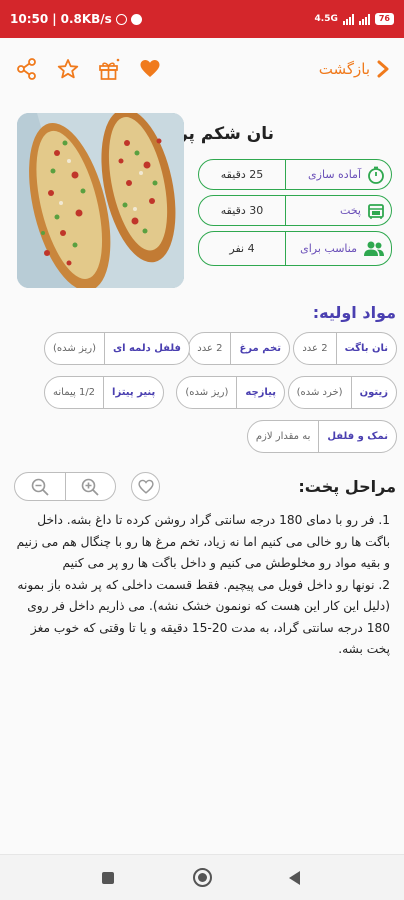 This screenshot has width=404, height=900. I want to click on home-icon, so click(202, 877).